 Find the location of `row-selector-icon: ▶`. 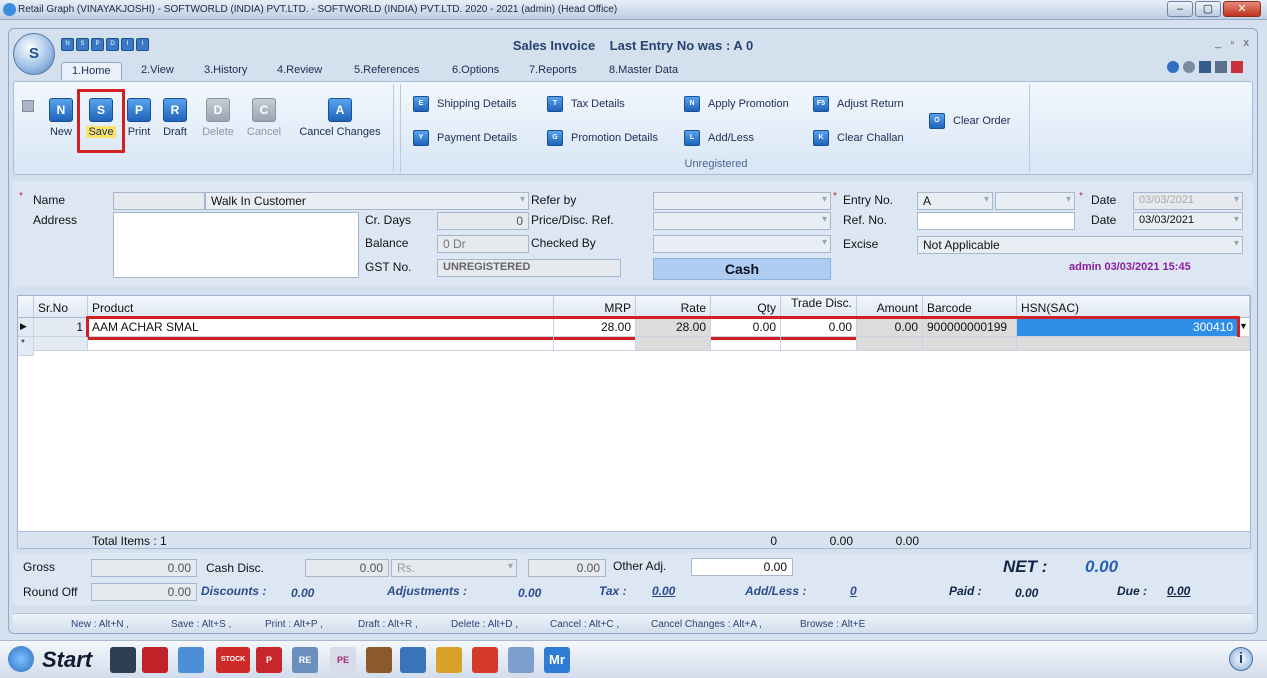

row-selector-icon: ▶ is located at coordinates (26, 327).